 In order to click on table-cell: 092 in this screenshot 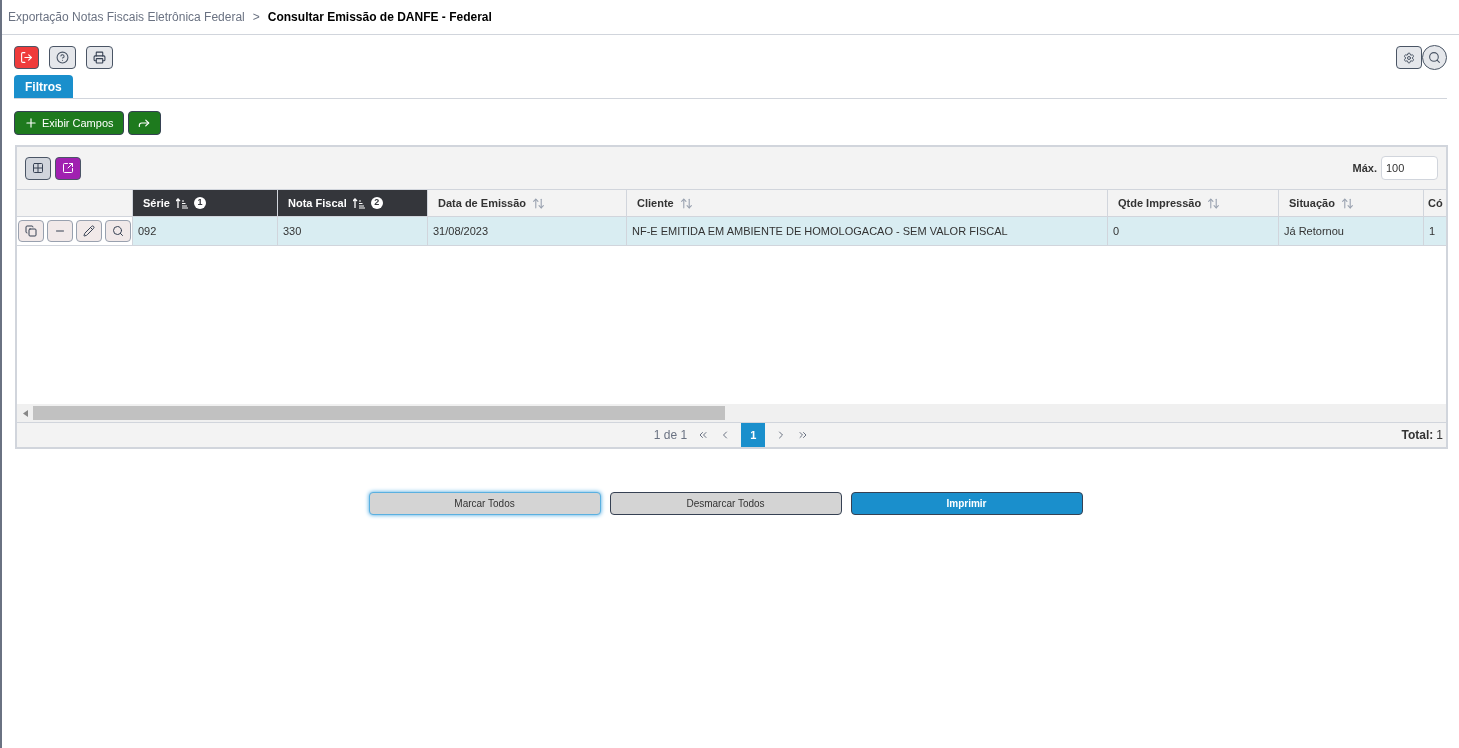, I will do `click(205, 231)`.